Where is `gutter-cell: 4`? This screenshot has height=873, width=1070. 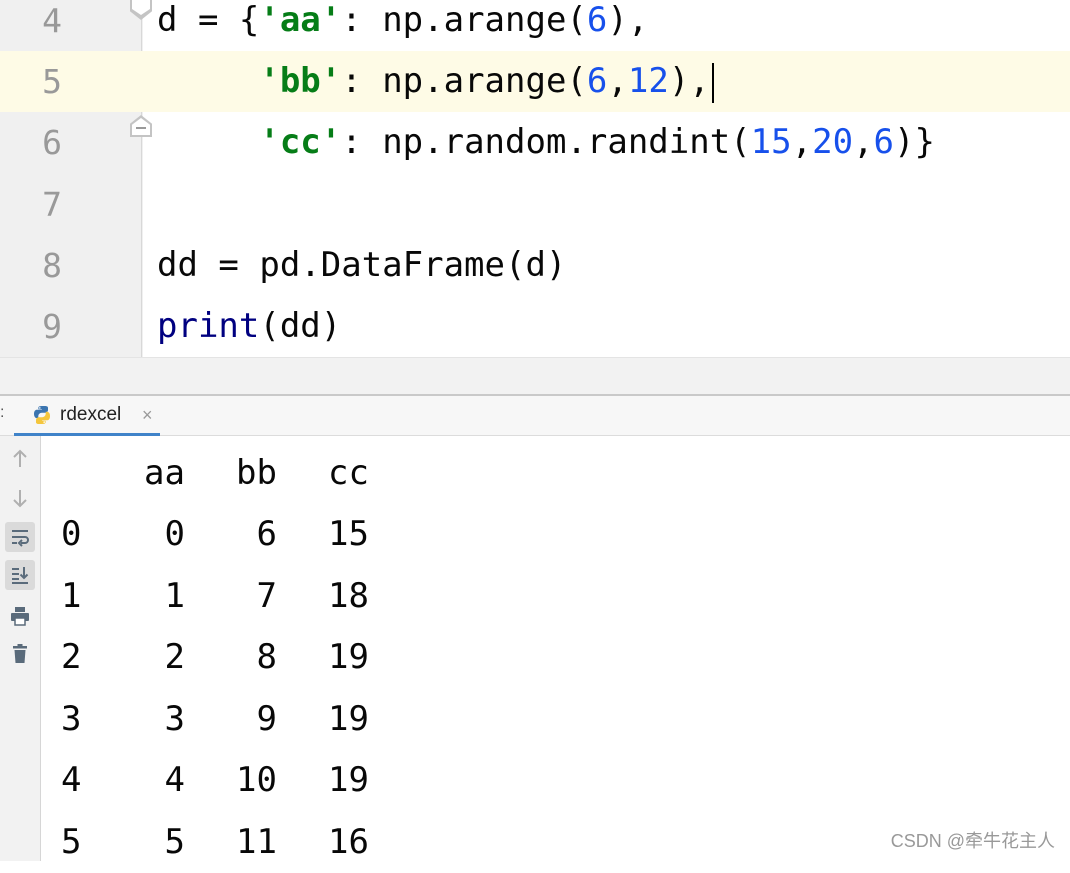
gutter-cell: 4 is located at coordinates (70, 25).